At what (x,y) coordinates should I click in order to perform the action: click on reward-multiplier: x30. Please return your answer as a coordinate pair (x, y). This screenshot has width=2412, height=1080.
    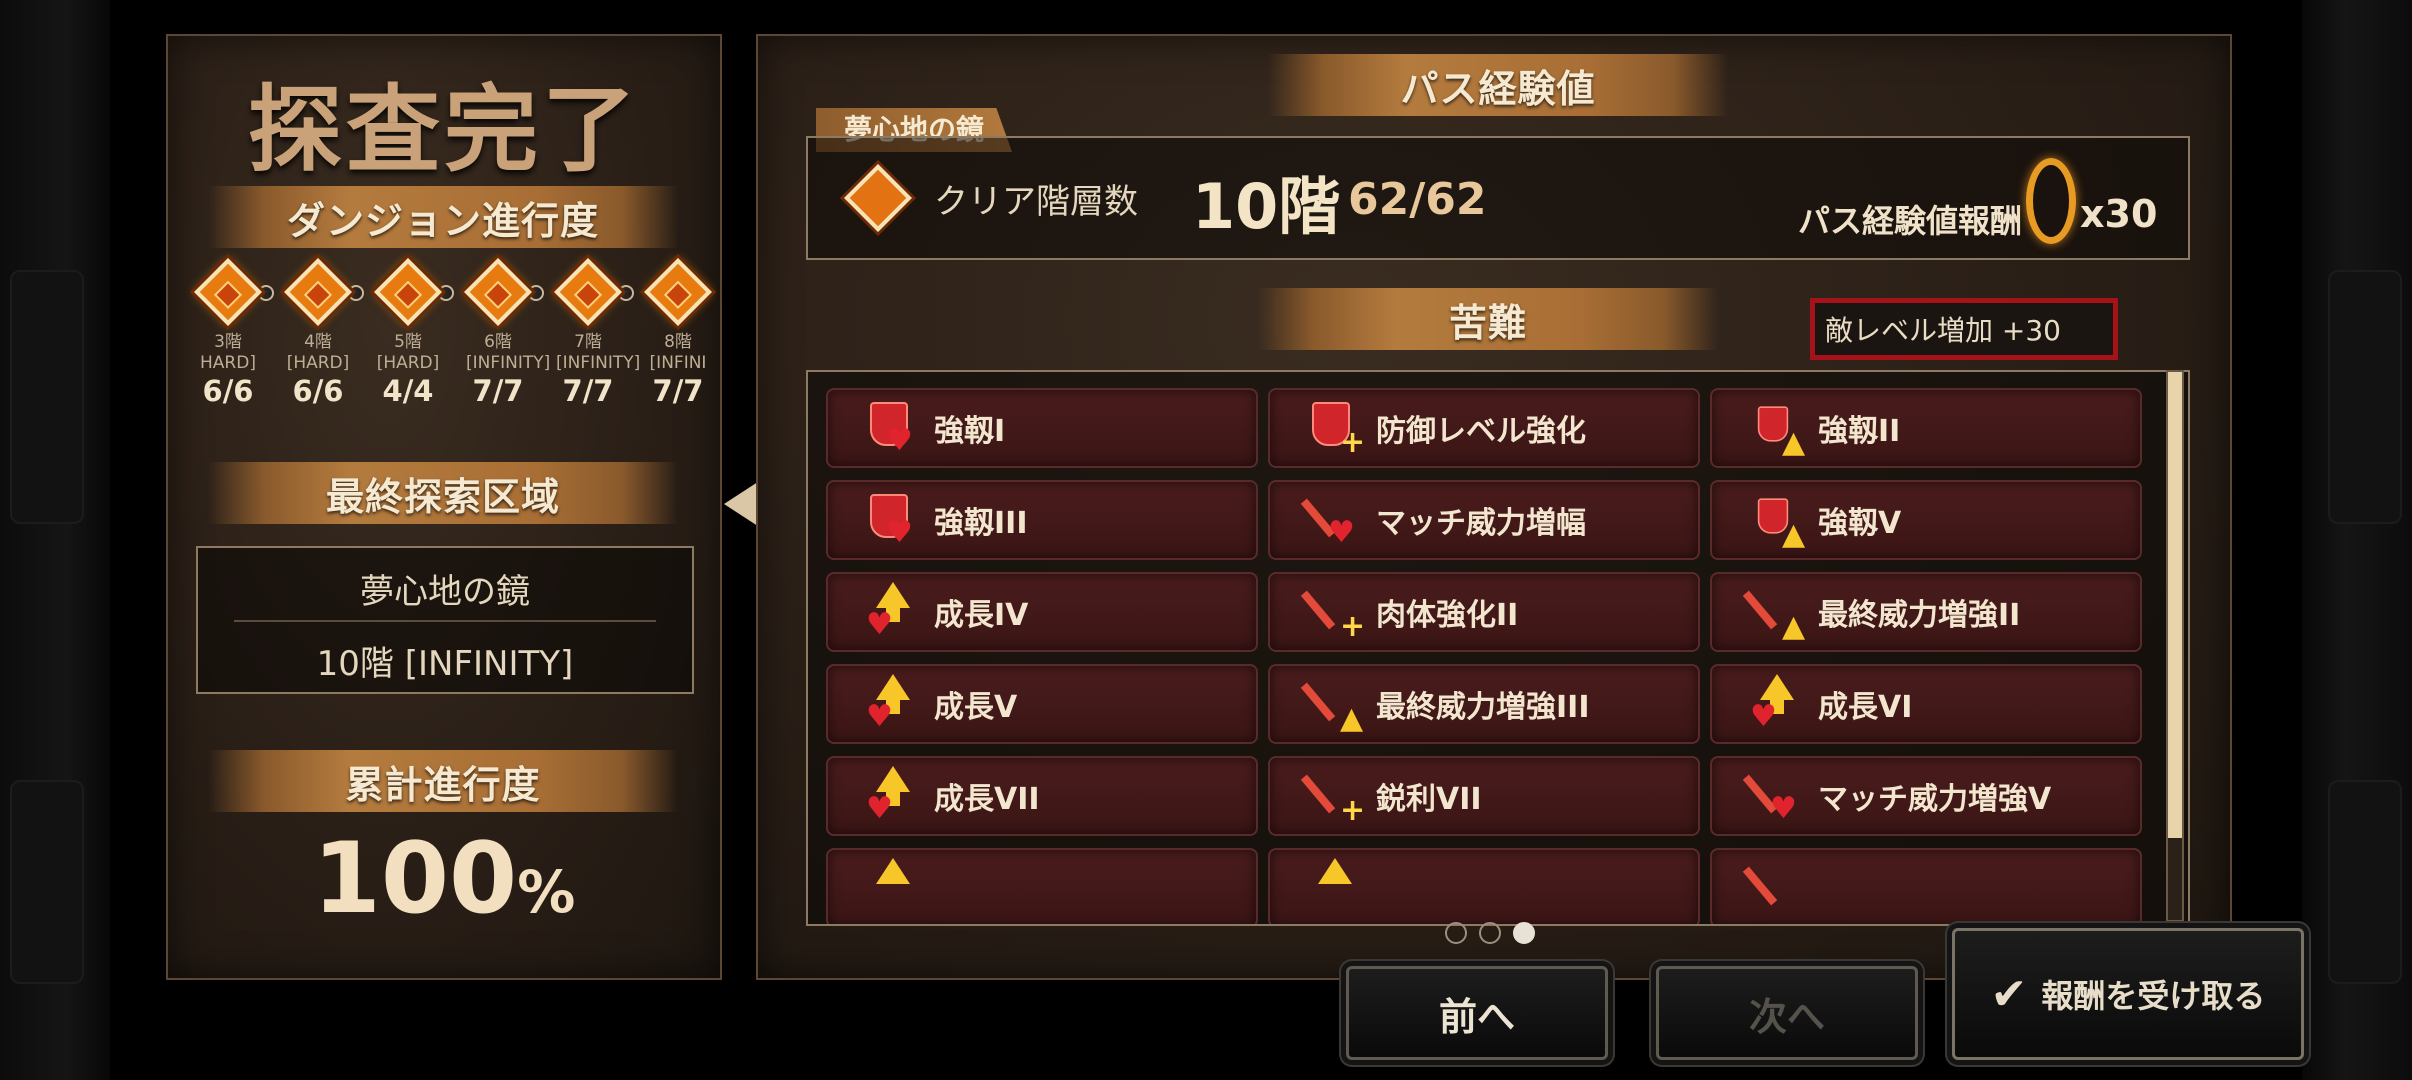
    Looking at the image, I should click on (2119, 214).